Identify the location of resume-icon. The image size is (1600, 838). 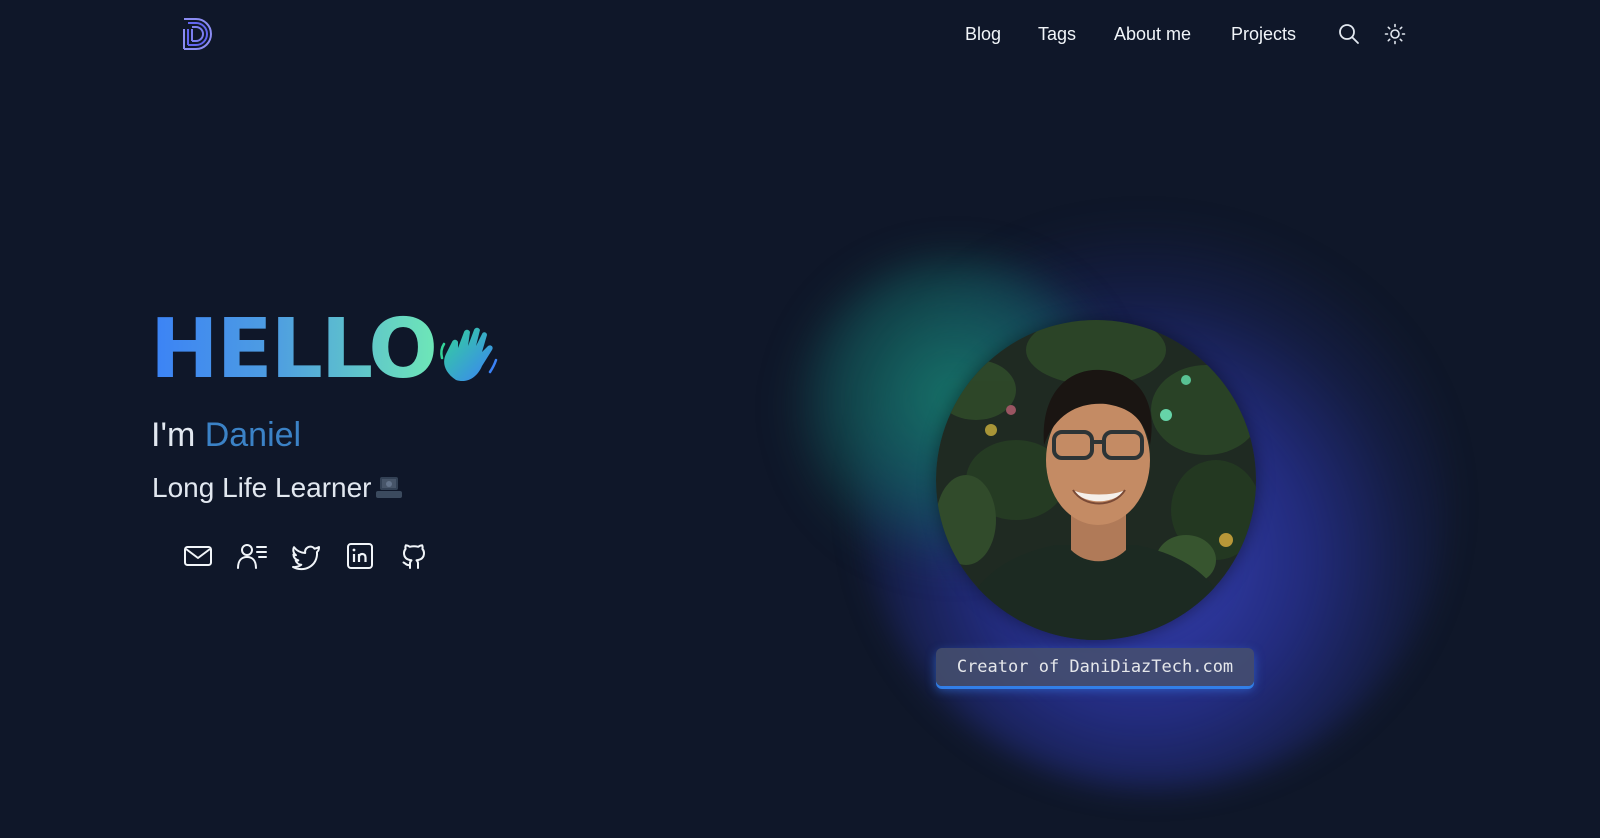
(252, 556).